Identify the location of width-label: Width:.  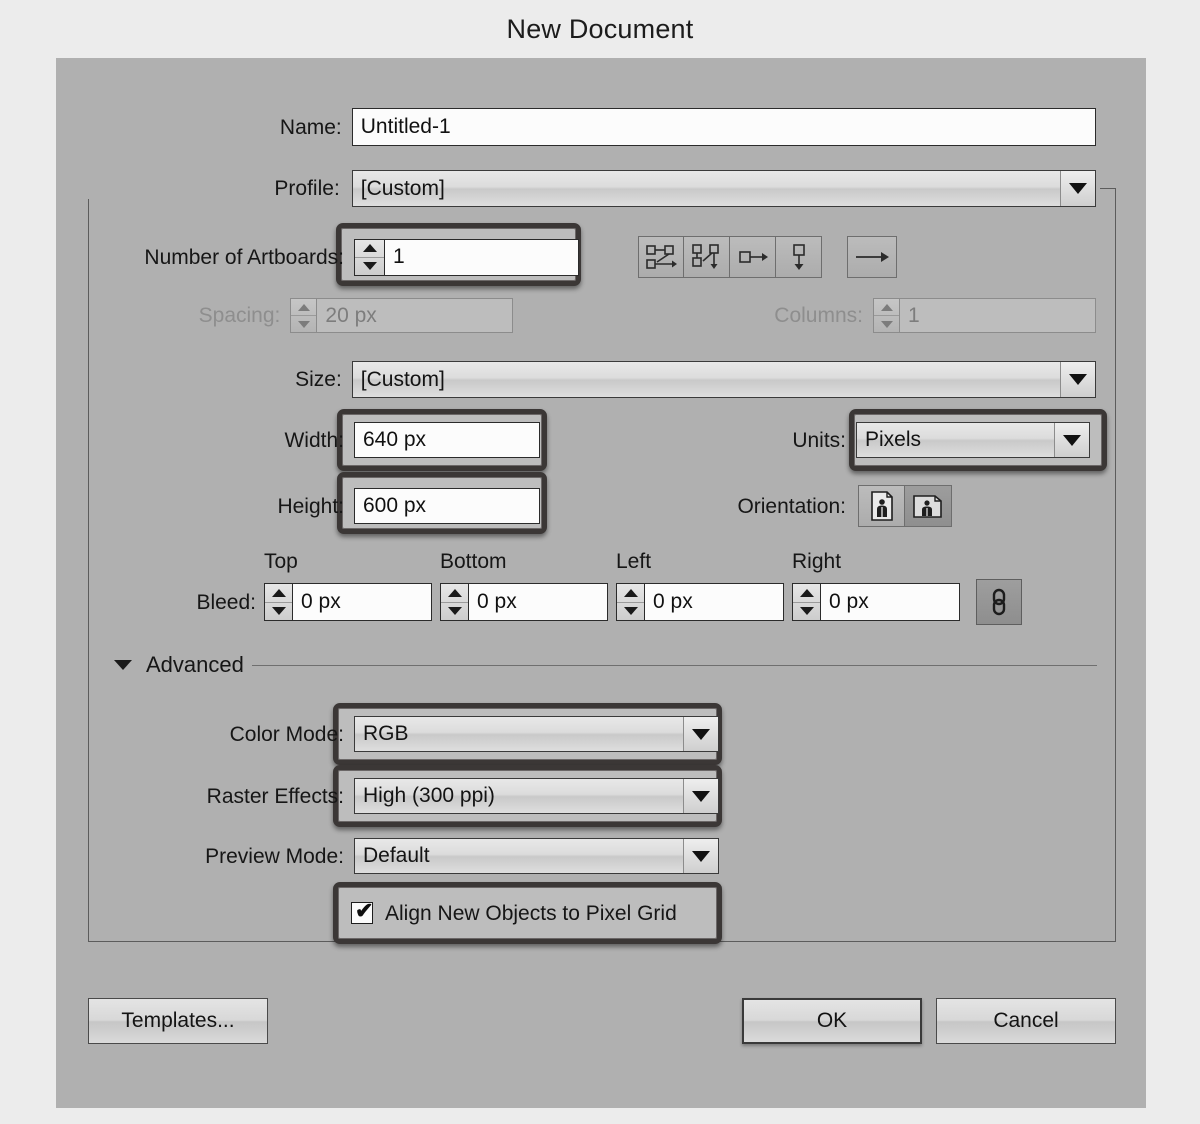
(314, 440).